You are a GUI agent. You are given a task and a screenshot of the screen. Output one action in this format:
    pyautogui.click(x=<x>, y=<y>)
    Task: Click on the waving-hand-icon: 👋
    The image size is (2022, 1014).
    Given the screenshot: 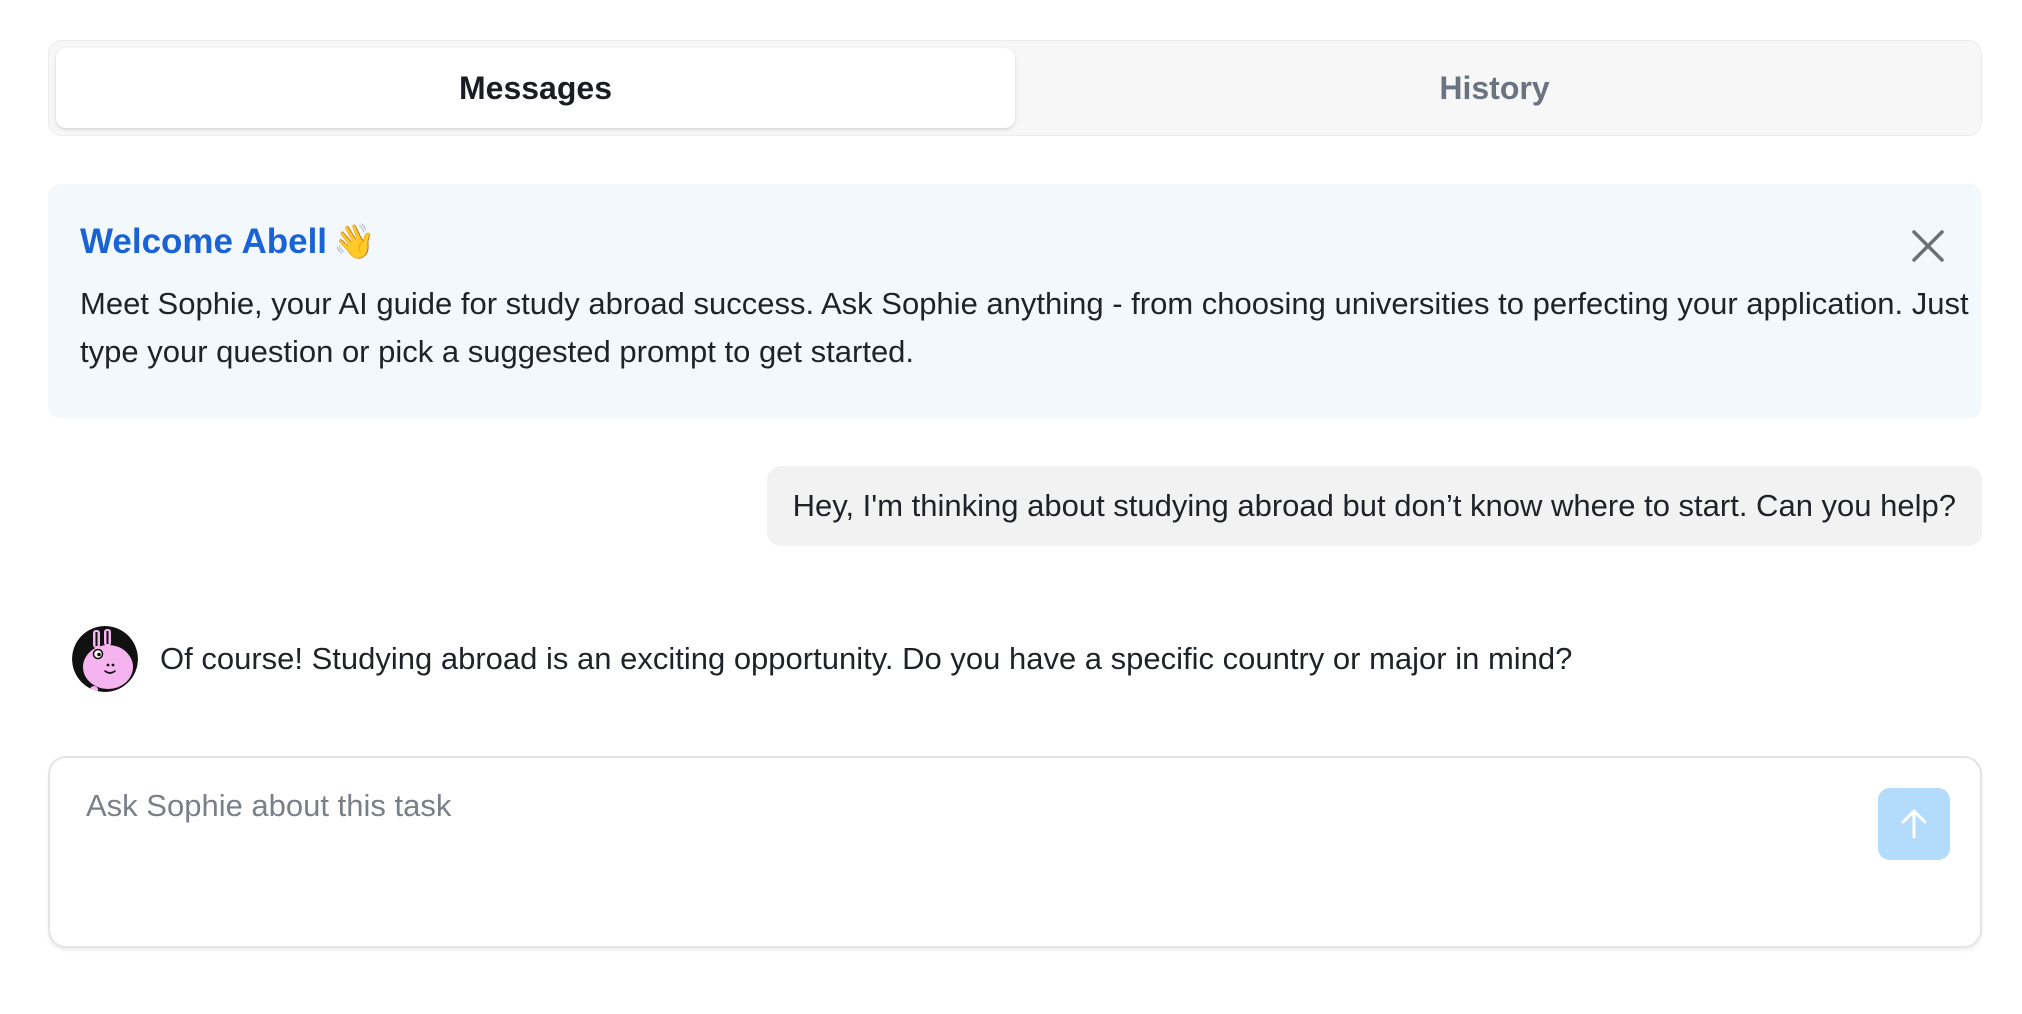 What is the action you would take?
    pyautogui.click(x=354, y=242)
    